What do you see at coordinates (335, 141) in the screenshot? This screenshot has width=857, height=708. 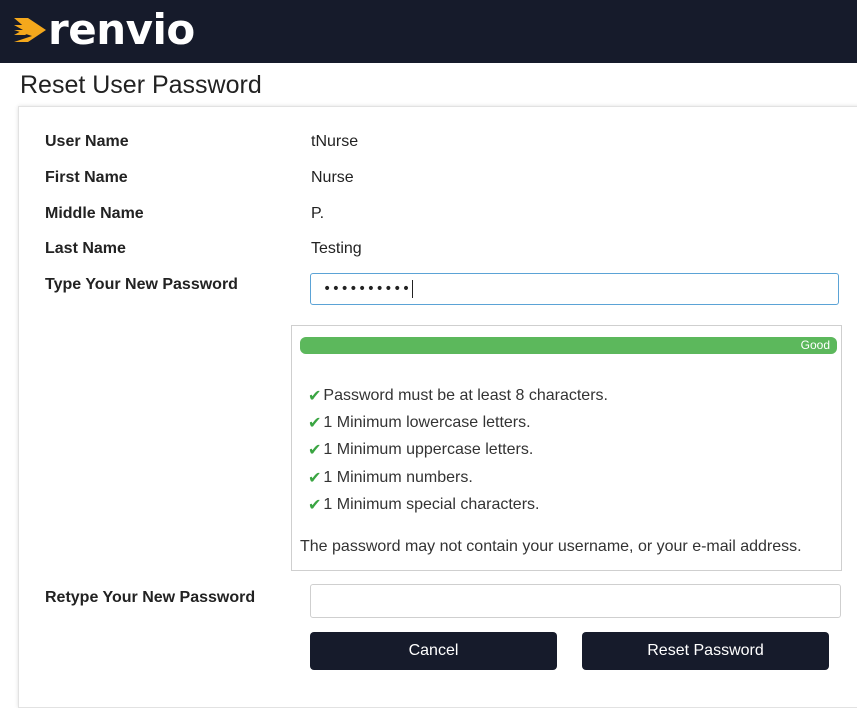 I see `user-name-value: tNurse` at bounding box center [335, 141].